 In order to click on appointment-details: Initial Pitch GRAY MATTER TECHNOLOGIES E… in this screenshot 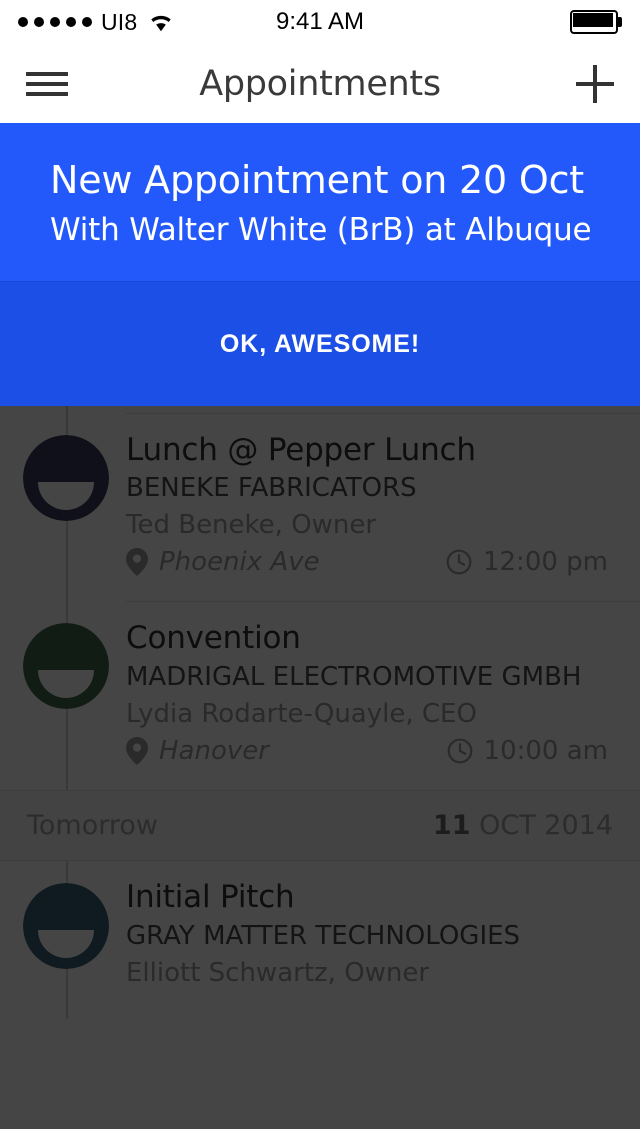, I will do `click(383, 940)`.